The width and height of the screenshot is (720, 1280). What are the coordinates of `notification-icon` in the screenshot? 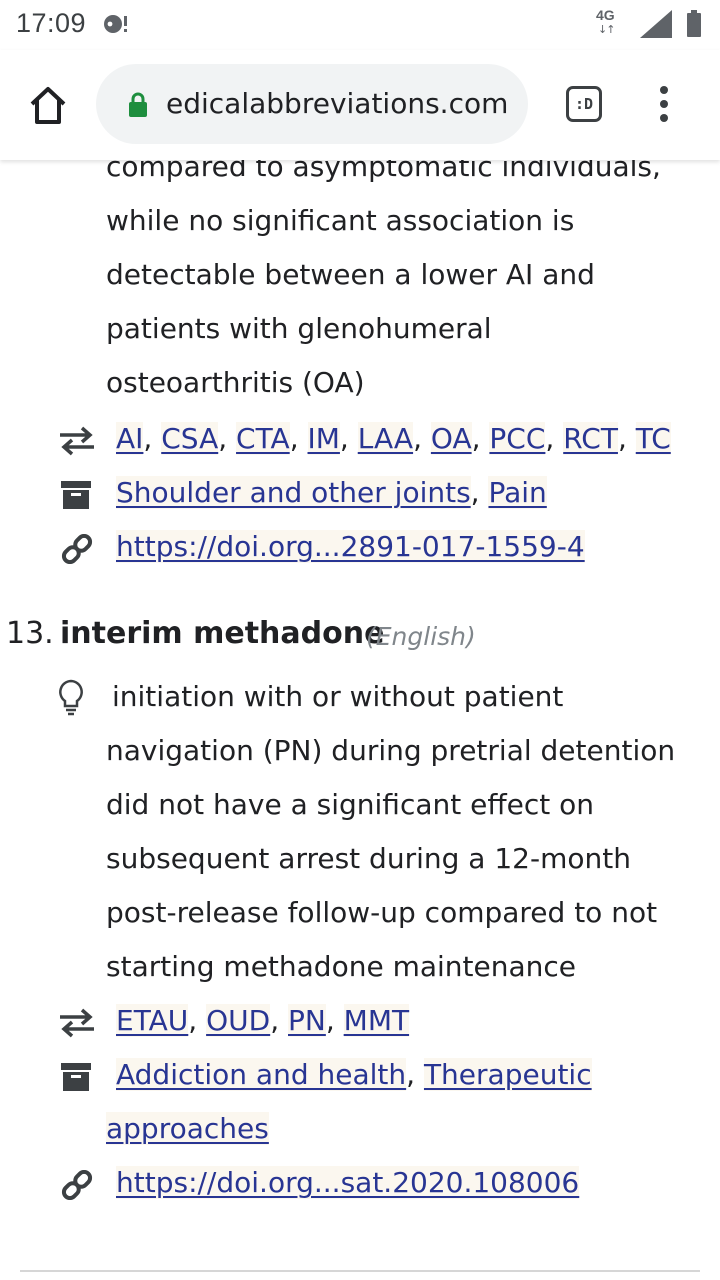 It's located at (115, 24).